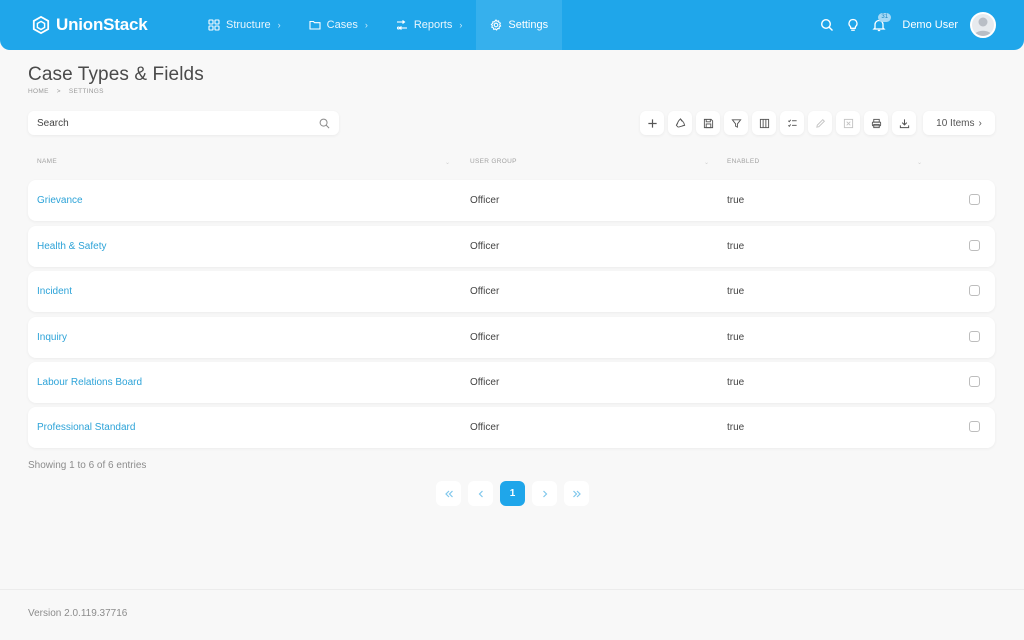 The width and height of the screenshot is (1024, 640). What do you see at coordinates (248, 25) in the screenshot?
I see `nav-label: Structure` at bounding box center [248, 25].